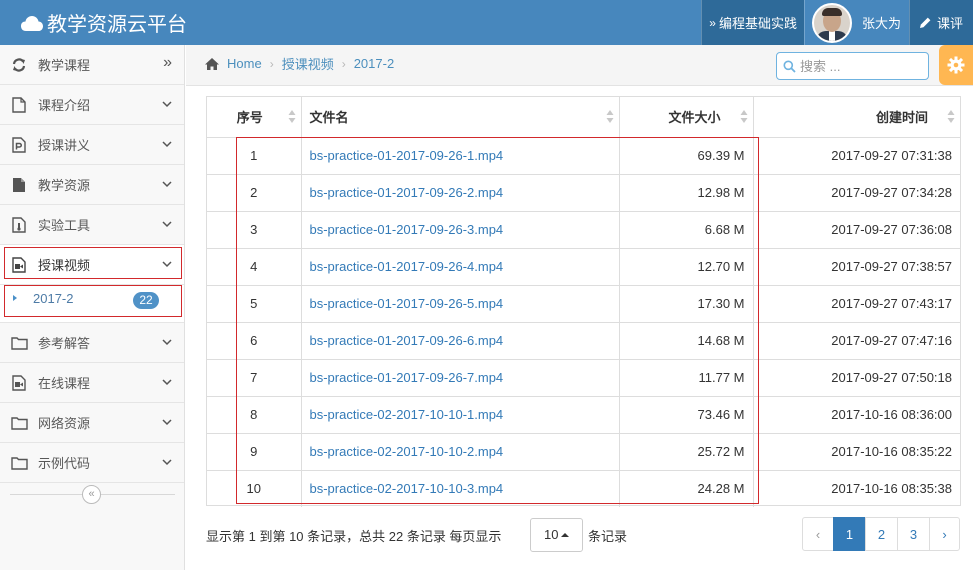 The image size is (973, 570). What do you see at coordinates (254, 341) in the screenshot?
I see `row-number: 6` at bounding box center [254, 341].